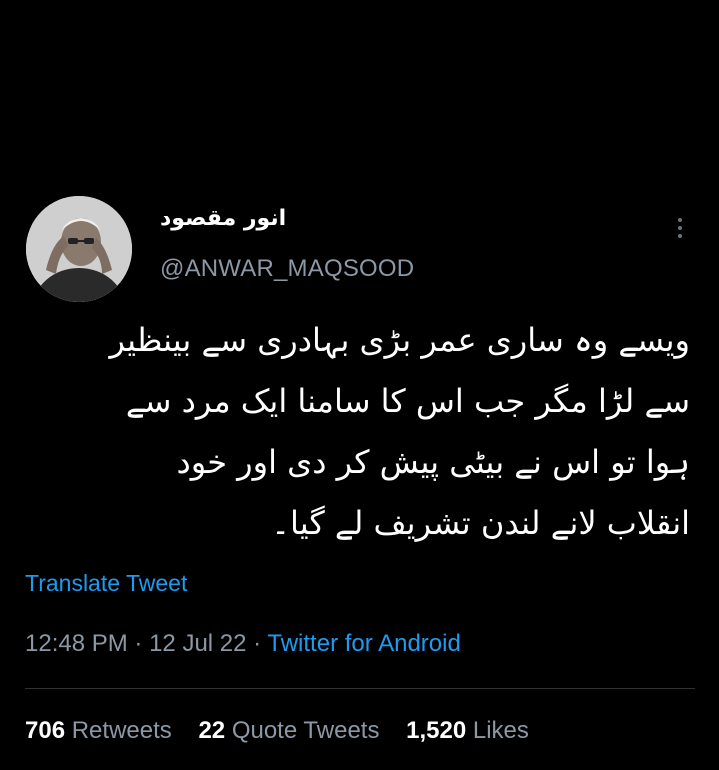 Image resolution: width=719 pixels, height=770 pixels. I want to click on tweet-date: 12 Jul 22, so click(197, 643).